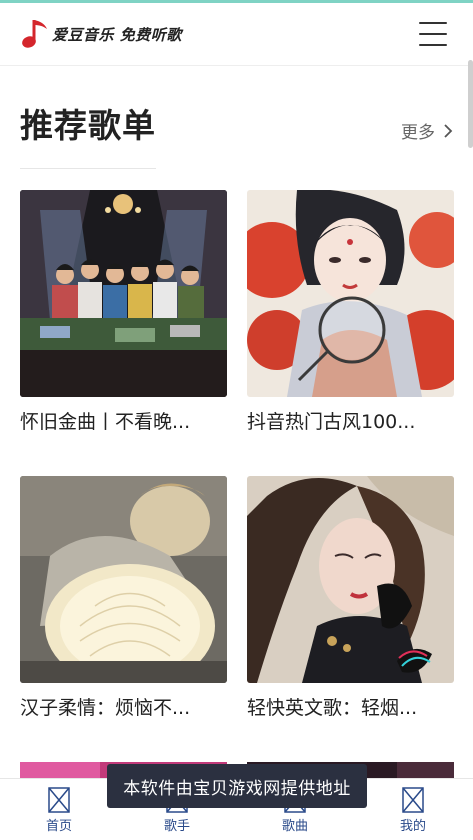  Describe the element at coordinates (88, 168) in the screenshot. I see `section-title-underline` at that location.